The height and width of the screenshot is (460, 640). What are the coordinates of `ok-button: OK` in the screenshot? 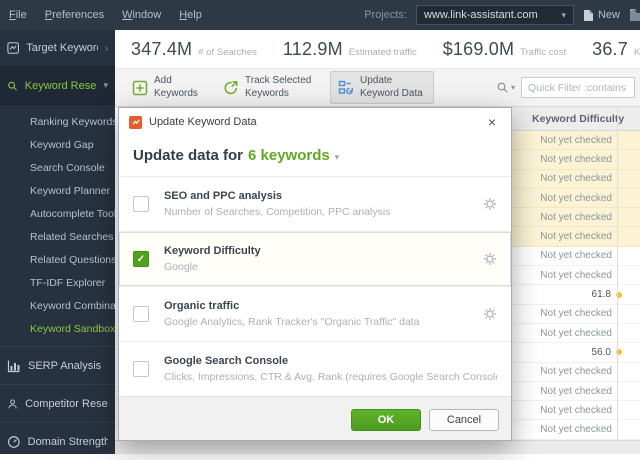 It's located at (386, 420).